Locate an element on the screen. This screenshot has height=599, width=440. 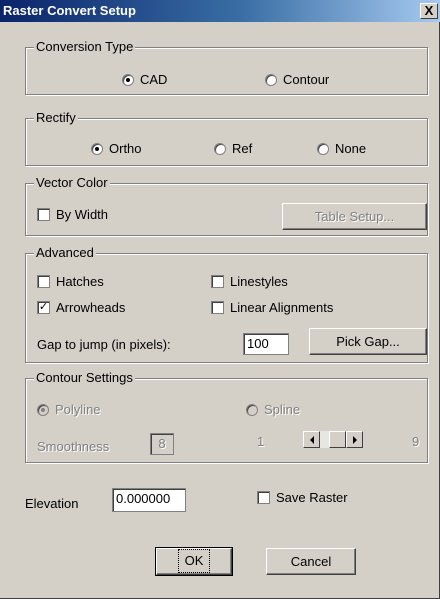
radio-polyline: Polyline is located at coordinates (69, 409).